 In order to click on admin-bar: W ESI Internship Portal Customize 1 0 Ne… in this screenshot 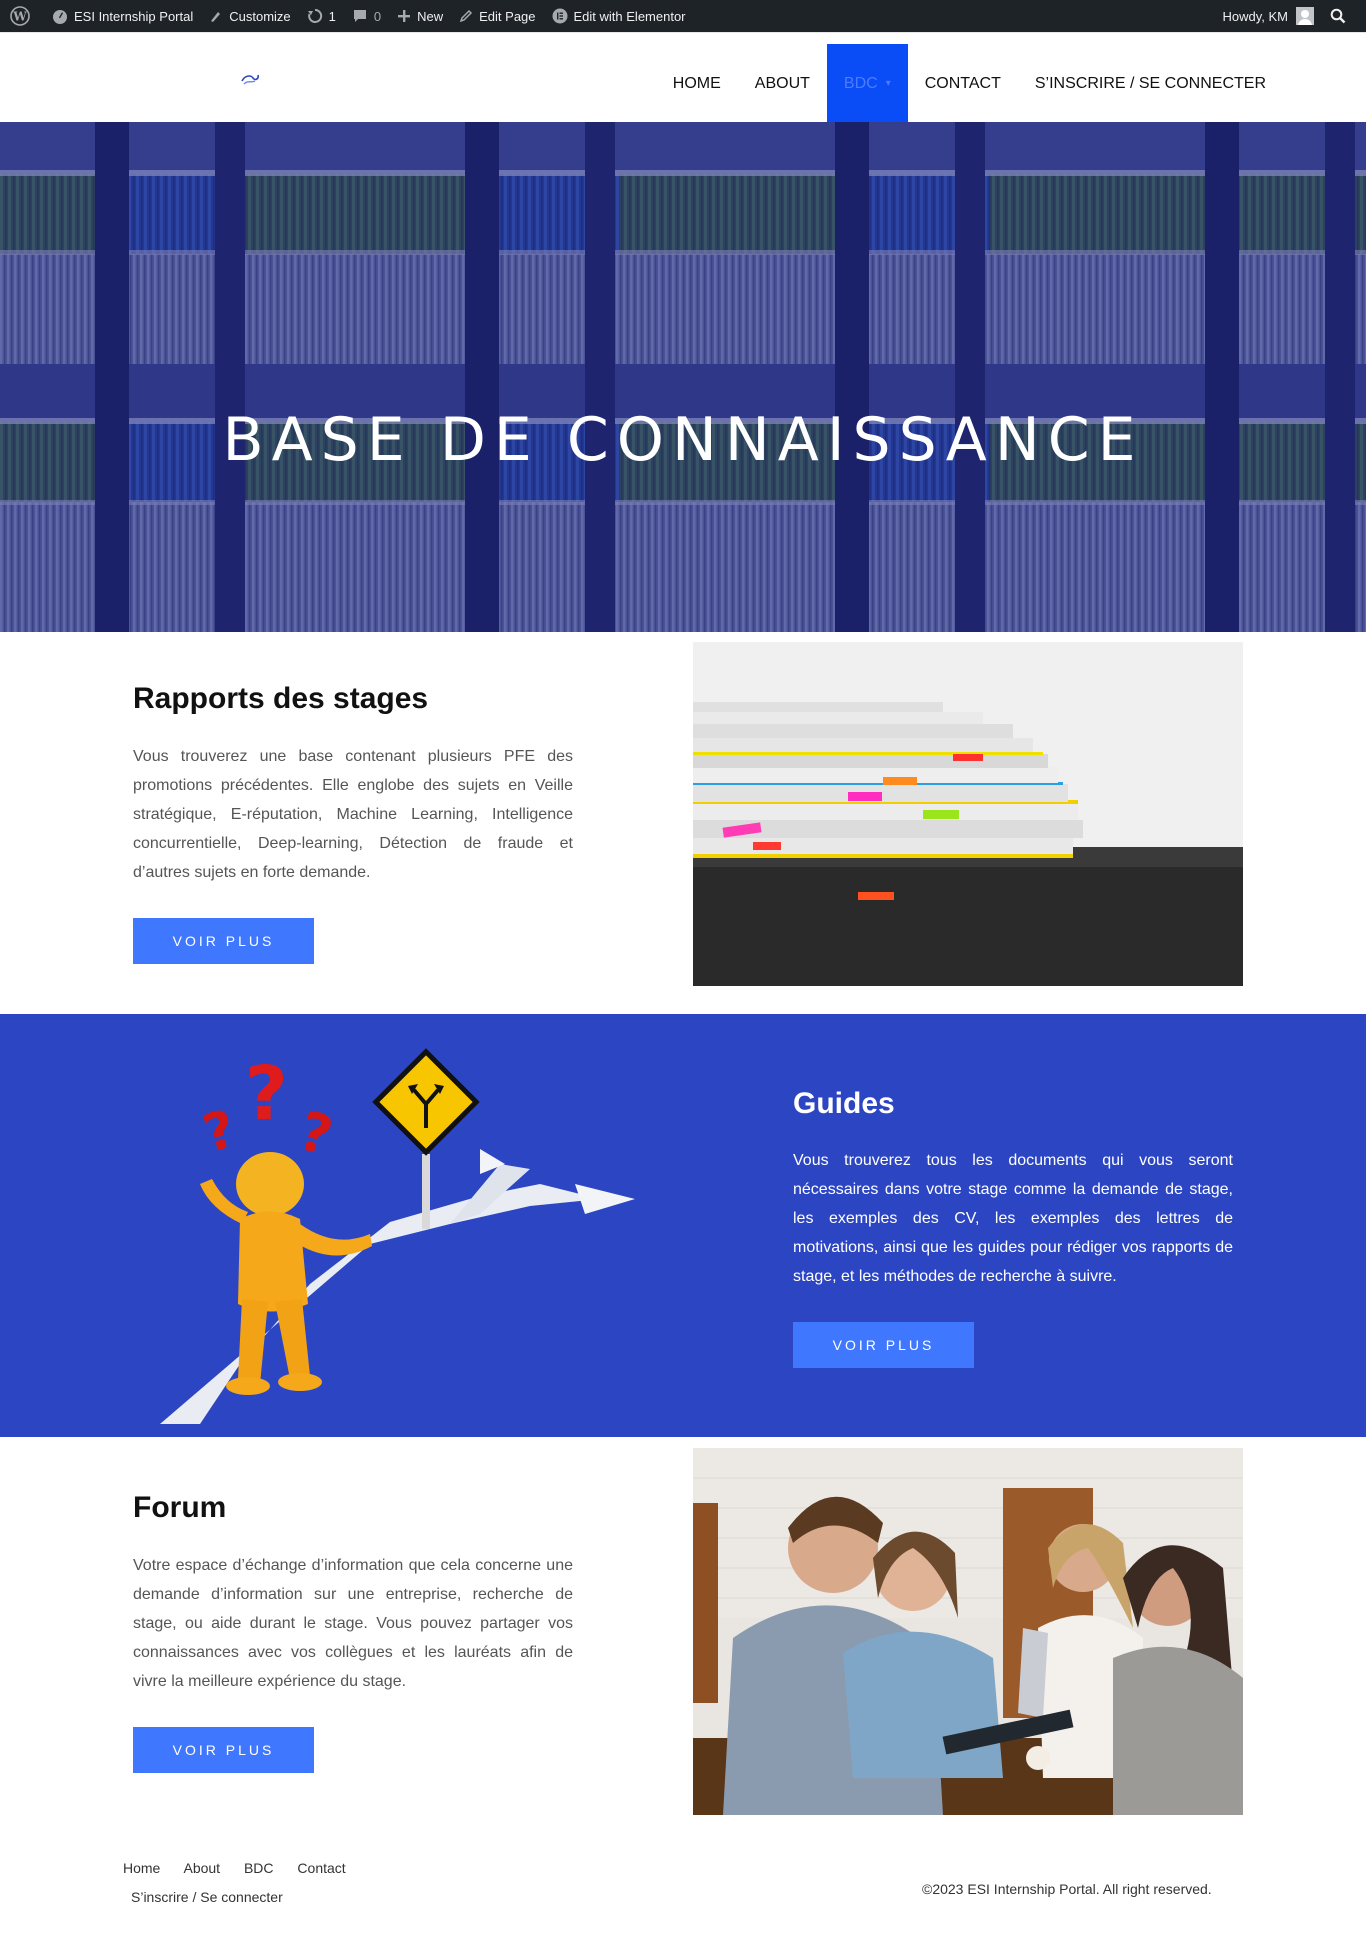, I will do `click(683, 16)`.